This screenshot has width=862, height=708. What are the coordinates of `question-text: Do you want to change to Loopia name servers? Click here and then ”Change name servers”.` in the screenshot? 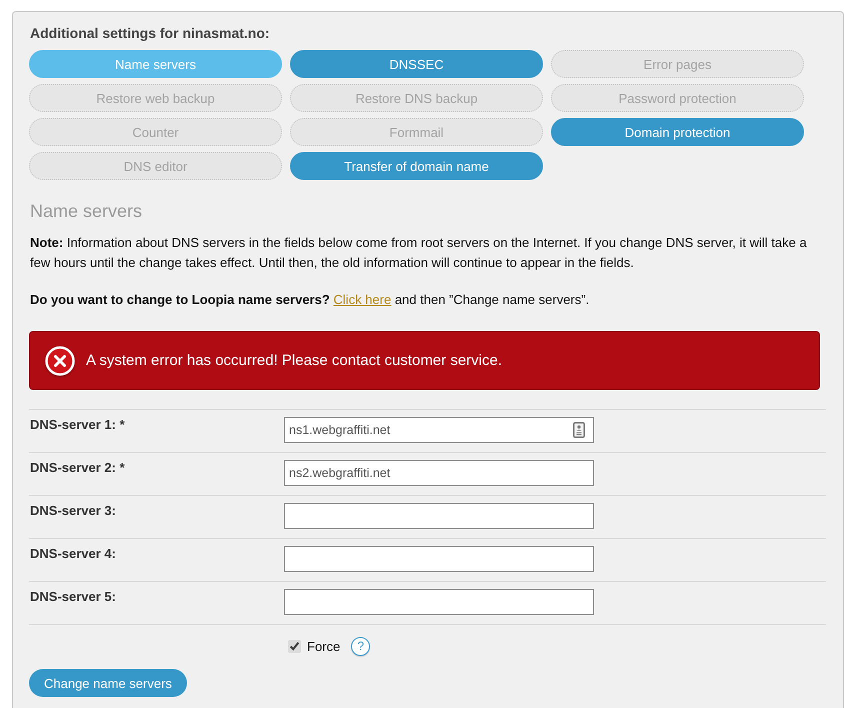 It's located at (310, 300).